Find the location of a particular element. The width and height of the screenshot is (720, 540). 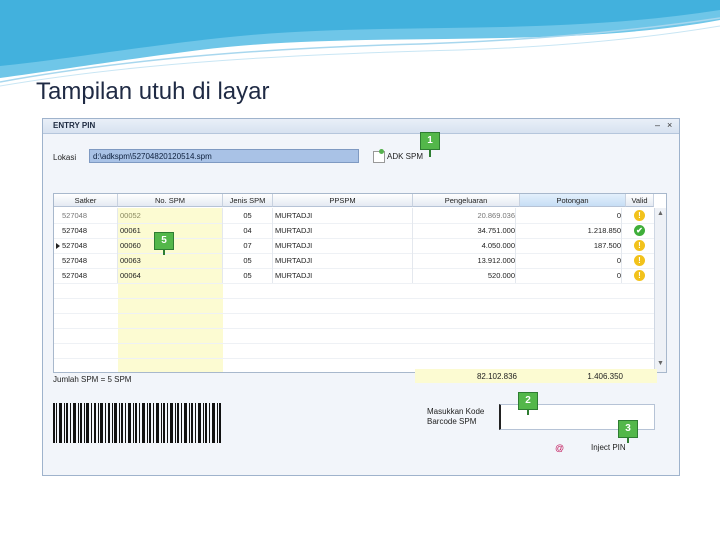

col-header-satker: Satker is located at coordinates (86, 200).